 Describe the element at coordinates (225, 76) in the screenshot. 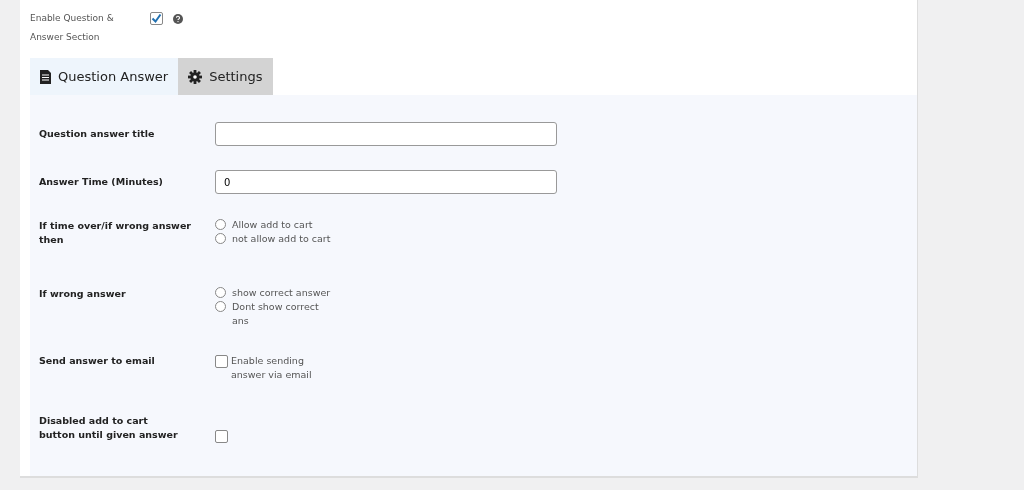

I see `tab: Settings` at that location.